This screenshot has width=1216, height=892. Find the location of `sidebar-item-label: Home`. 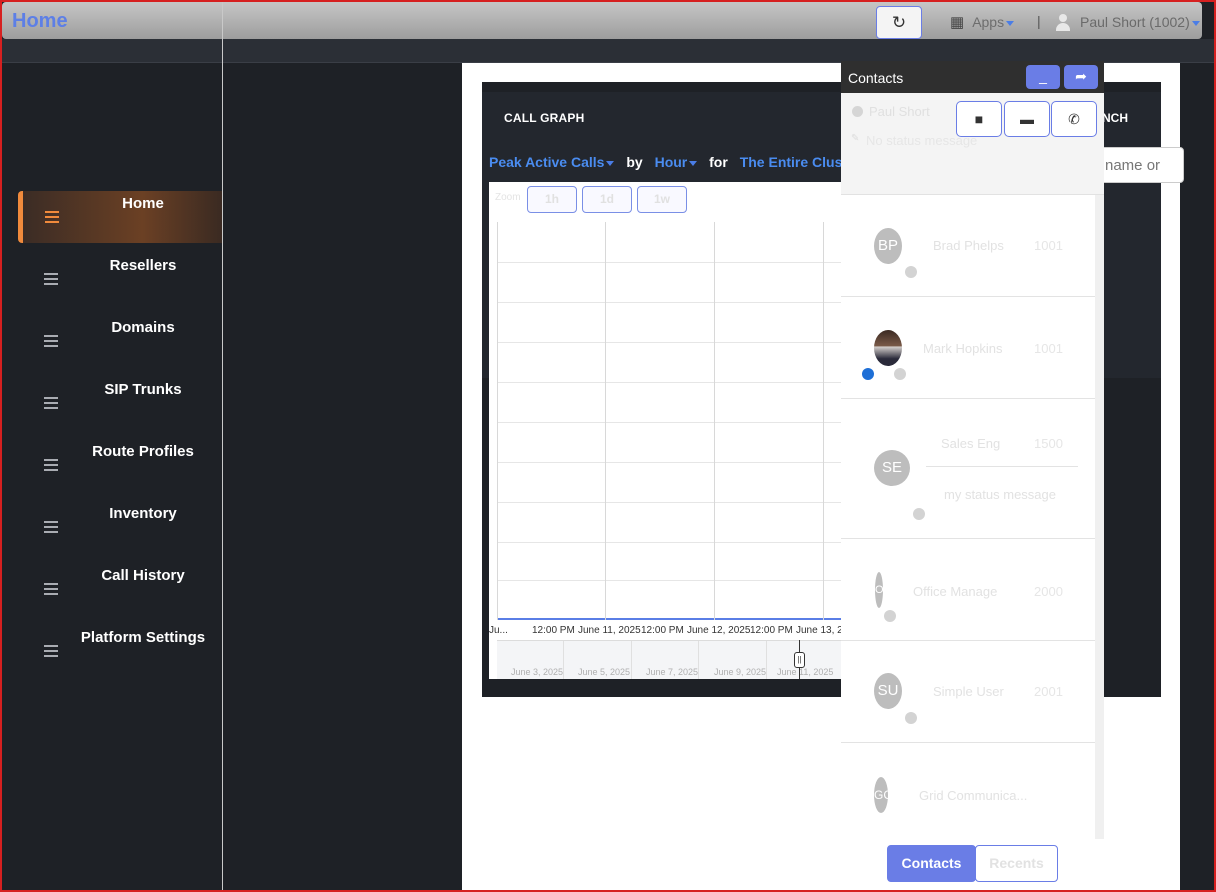

sidebar-item-label: Home is located at coordinates (143, 203).